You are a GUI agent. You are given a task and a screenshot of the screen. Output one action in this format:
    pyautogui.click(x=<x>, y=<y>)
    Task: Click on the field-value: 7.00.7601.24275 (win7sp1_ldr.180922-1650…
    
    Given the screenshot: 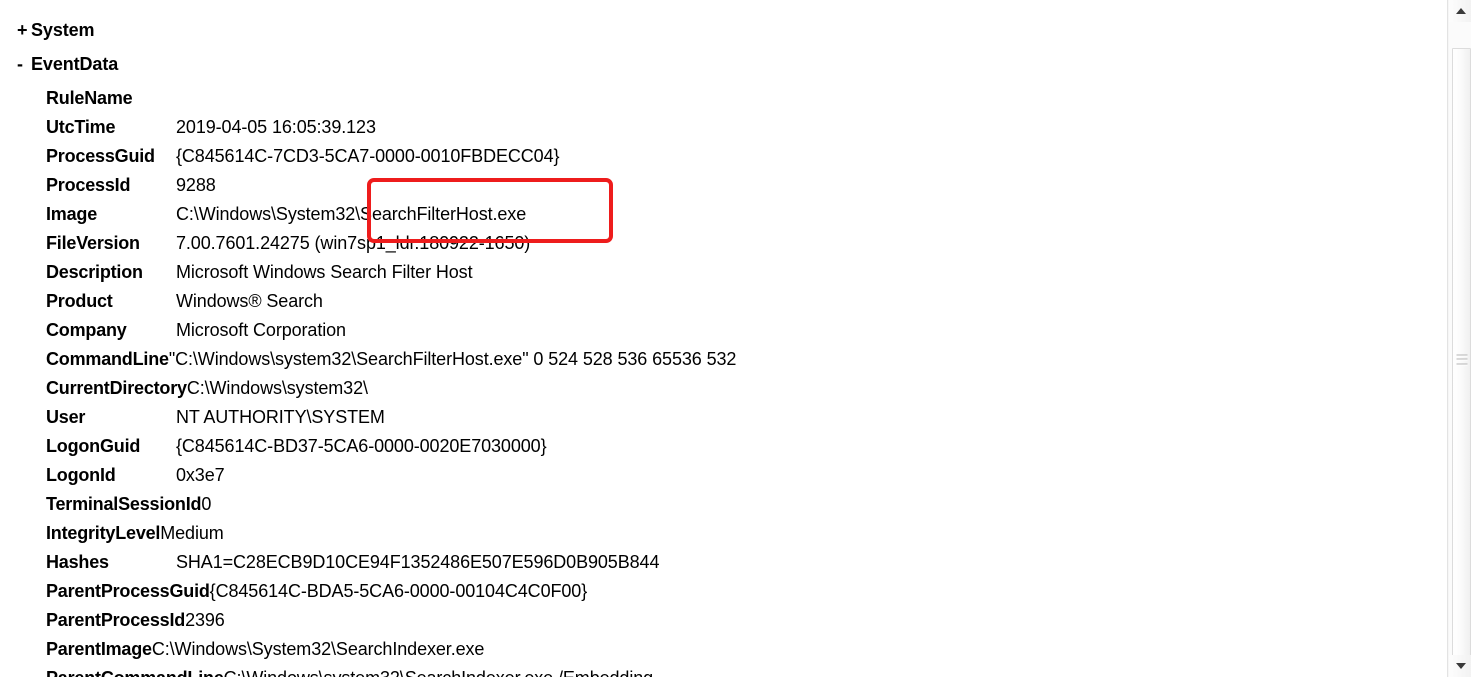 What is the action you would take?
    pyautogui.click(x=353, y=243)
    